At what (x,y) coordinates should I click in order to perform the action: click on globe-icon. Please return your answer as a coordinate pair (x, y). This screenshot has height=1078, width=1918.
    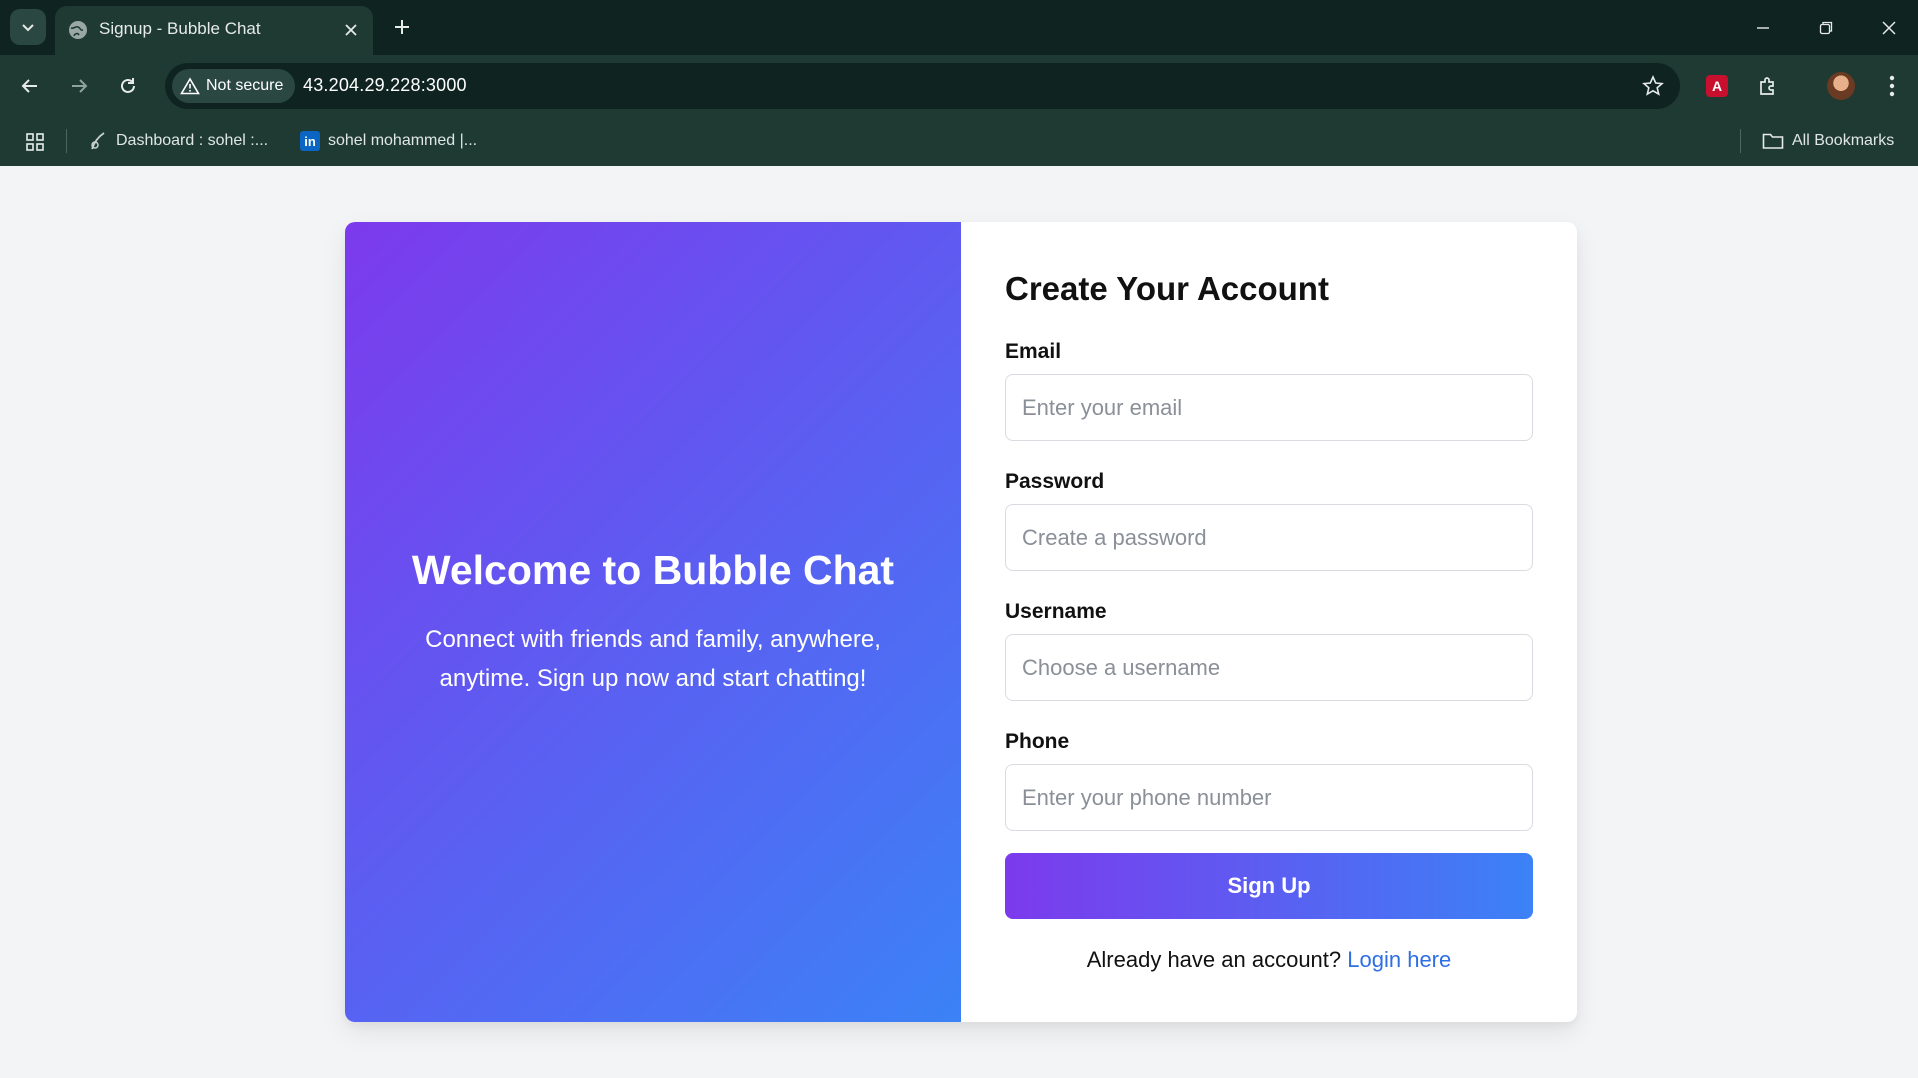
    Looking at the image, I should click on (78, 30).